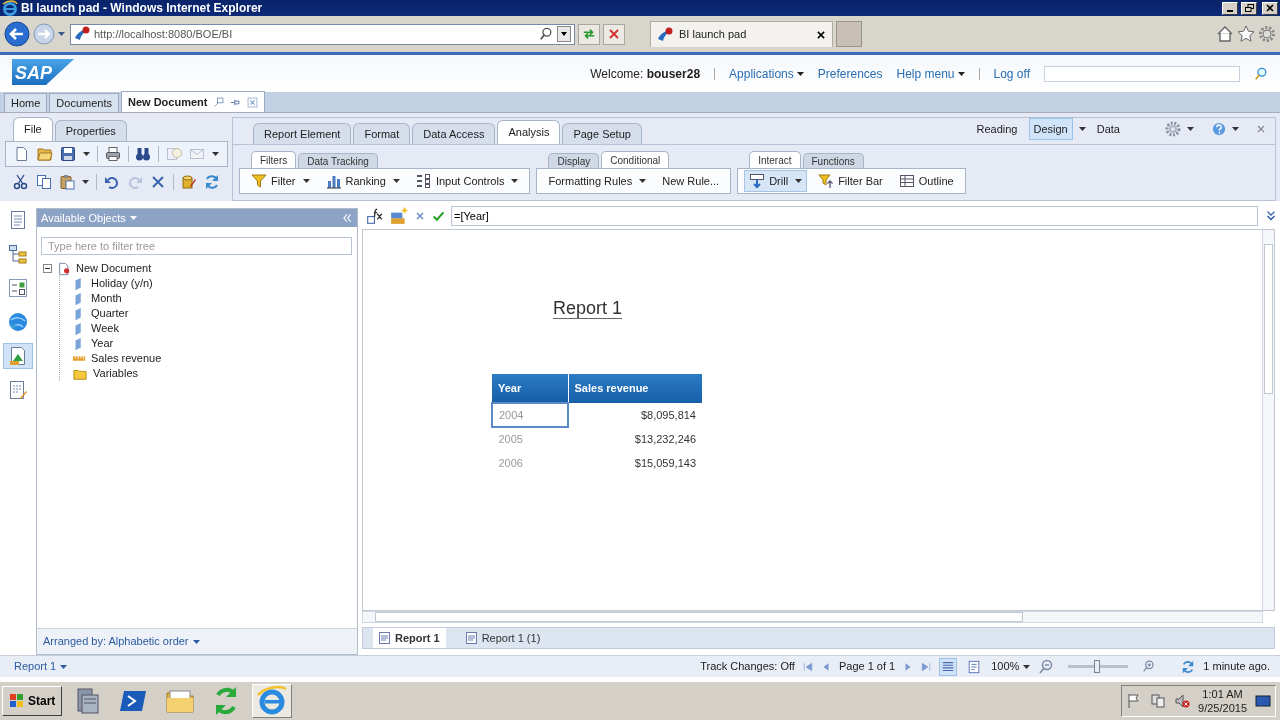 This screenshot has width=1280, height=720. Describe the element at coordinates (280, 181) in the screenshot. I see `toolbar-button: Filter` at that location.